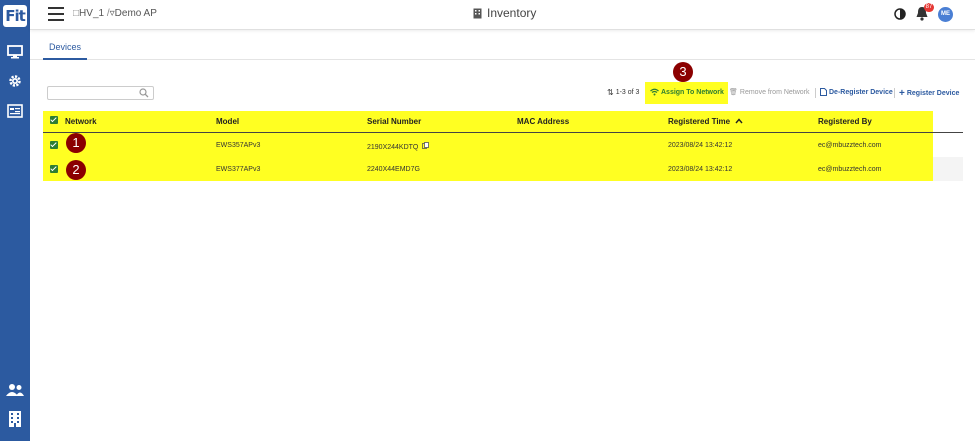 The image size is (975, 441). Describe the element at coordinates (692, 92) in the screenshot. I see `assign-to-network-label: Assign To Network` at that location.